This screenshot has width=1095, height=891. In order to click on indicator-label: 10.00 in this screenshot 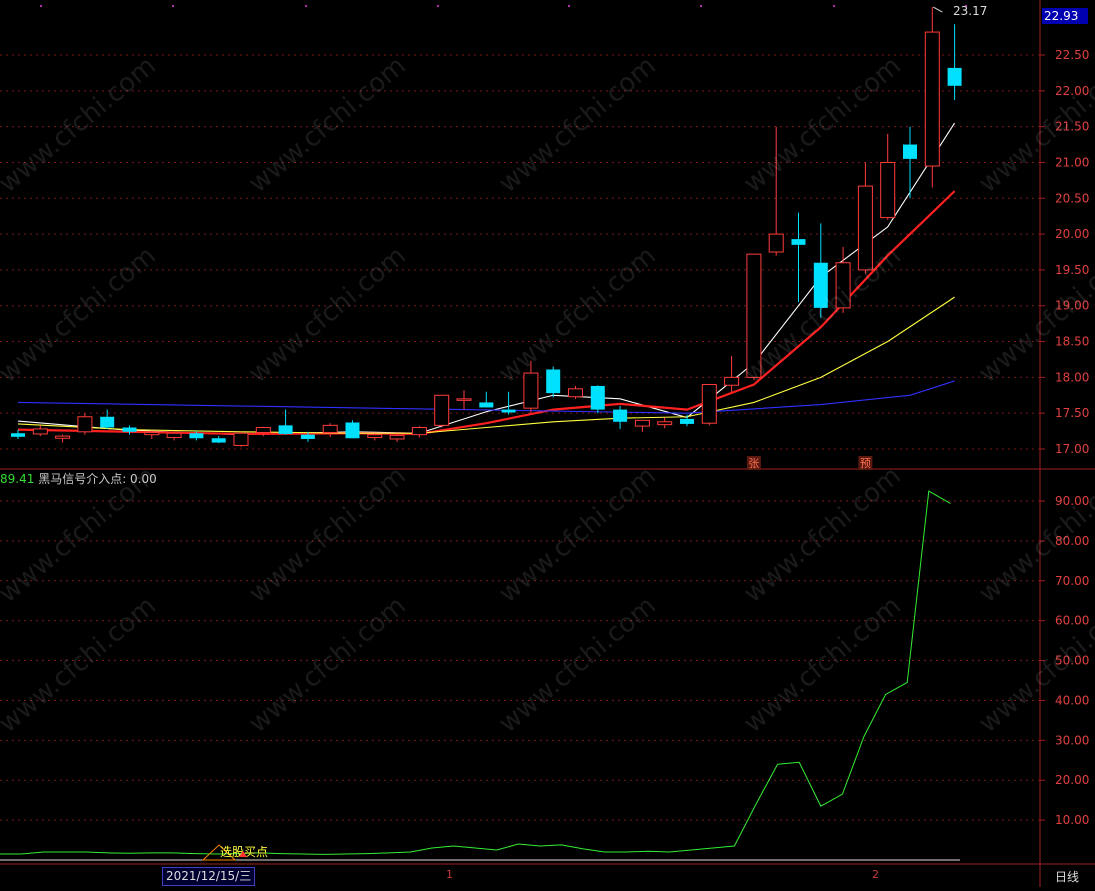, I will do `click(1072, 820)`.